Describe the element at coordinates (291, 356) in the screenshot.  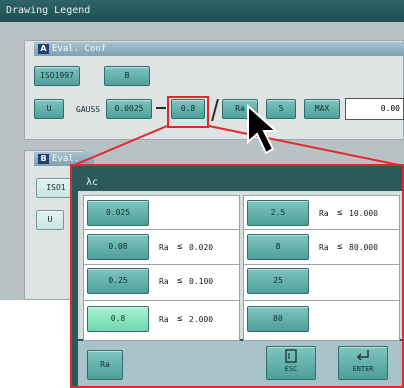
I see `door-exit-icon` at that location.